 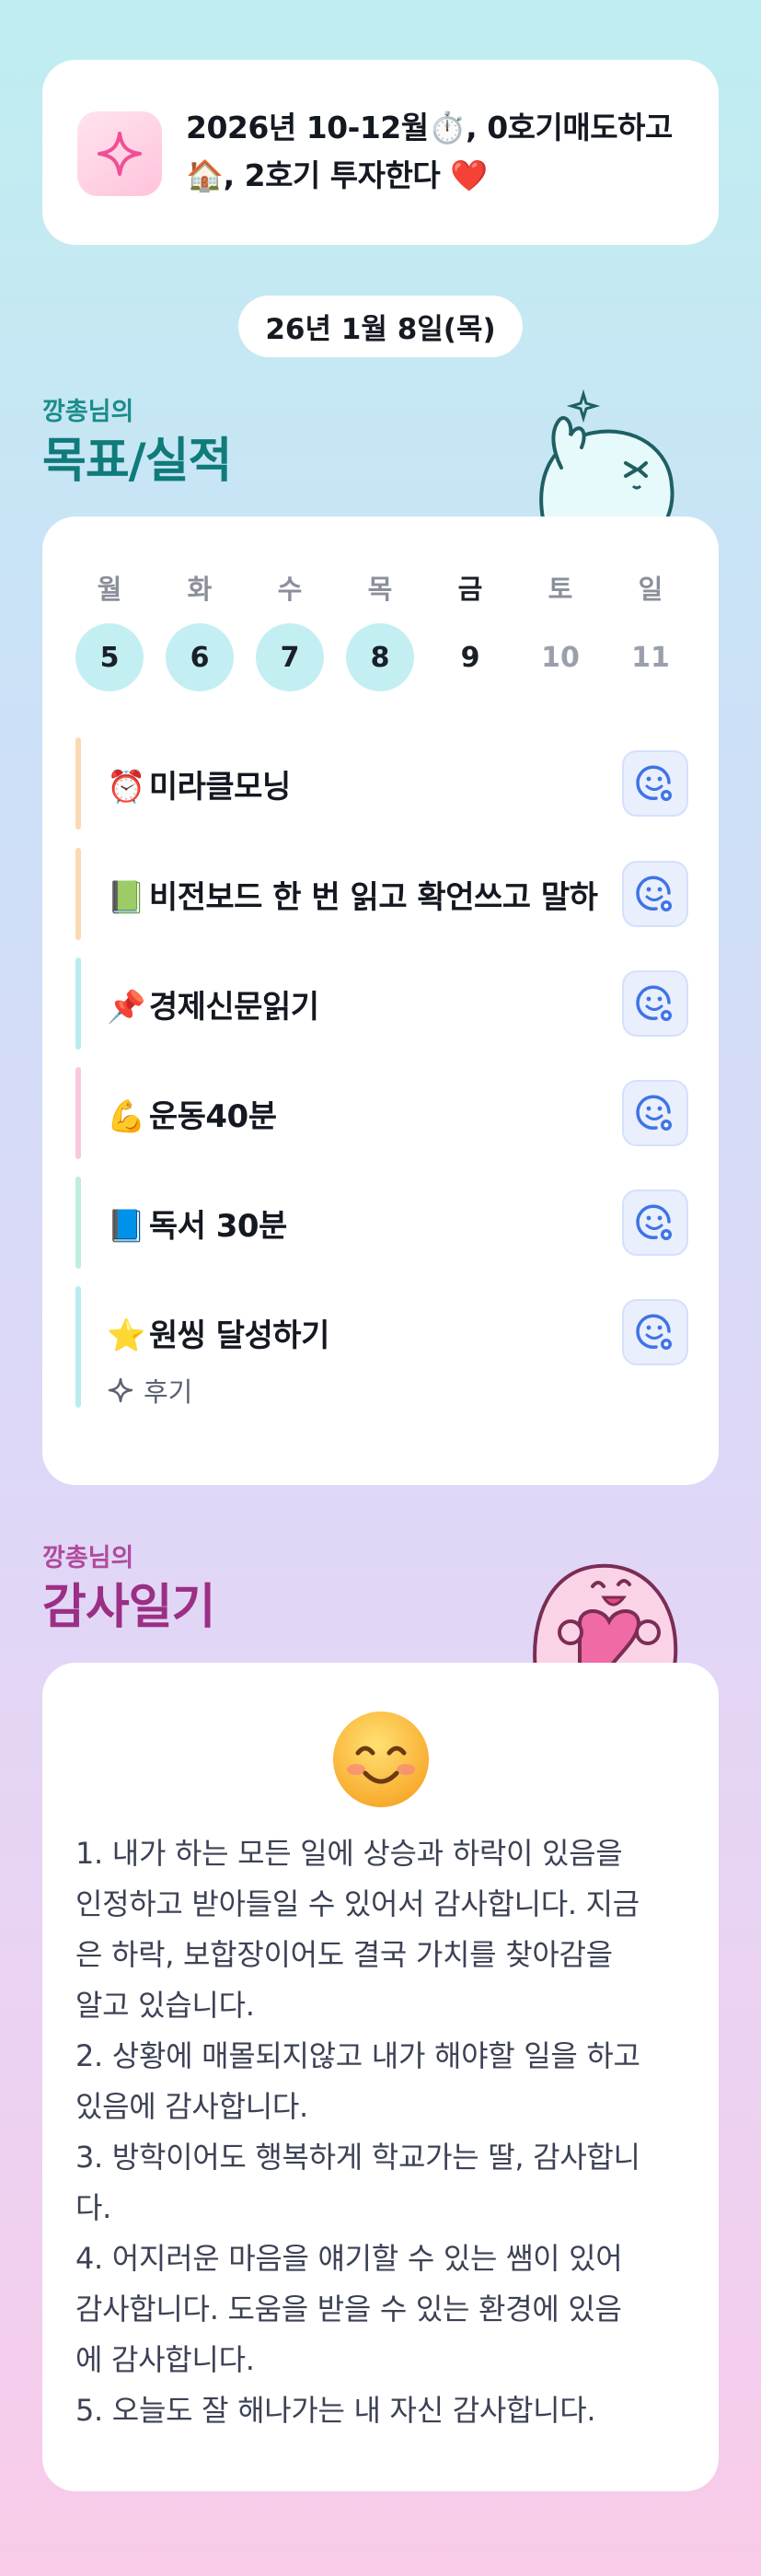 I want to click on goal-label: ⭐ 원씽 달성하기, so click(x=218, y=1332).